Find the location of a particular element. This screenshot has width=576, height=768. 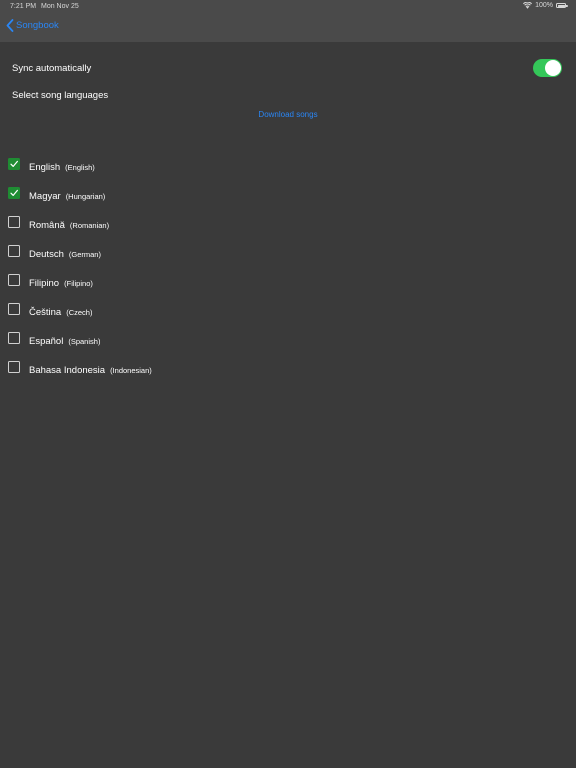

language-name: Čeština is located at coordinates (45, 312).